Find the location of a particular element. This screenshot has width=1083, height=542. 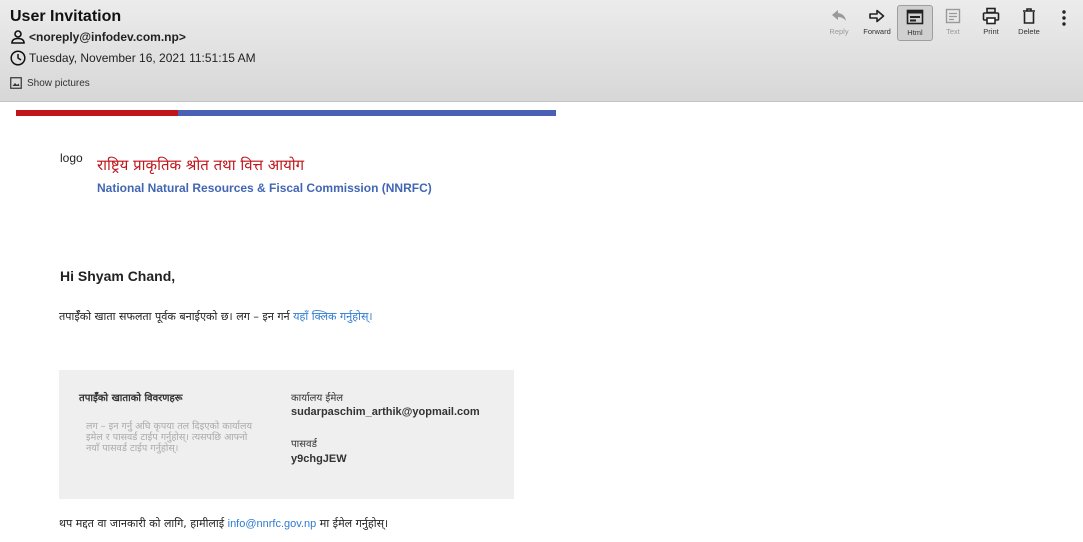

person-icon is located at coordinates (18, 37).